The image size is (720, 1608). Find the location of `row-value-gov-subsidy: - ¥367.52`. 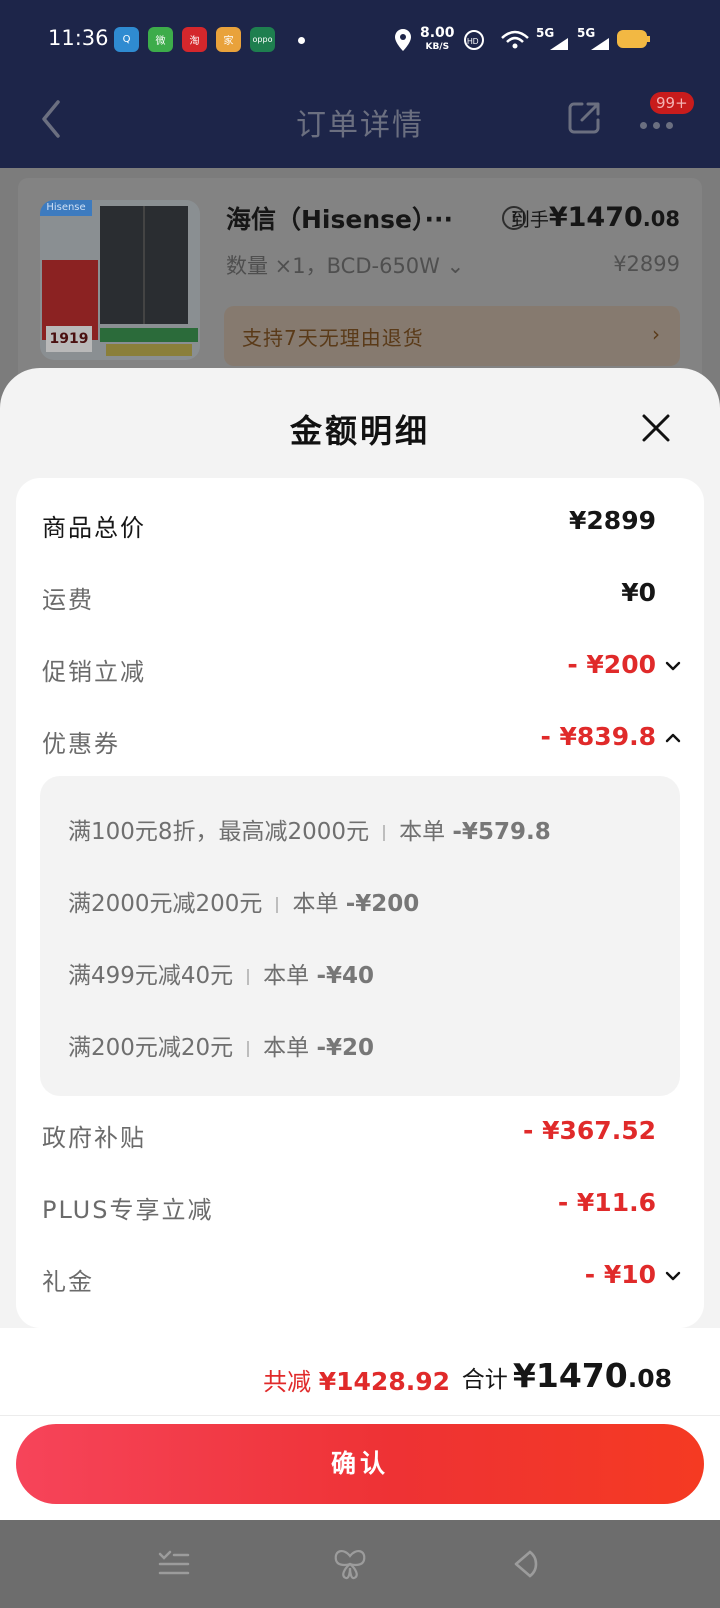

row-value-gov-subsidy: - ¥367.52 is located at coordinates (589, 1130).